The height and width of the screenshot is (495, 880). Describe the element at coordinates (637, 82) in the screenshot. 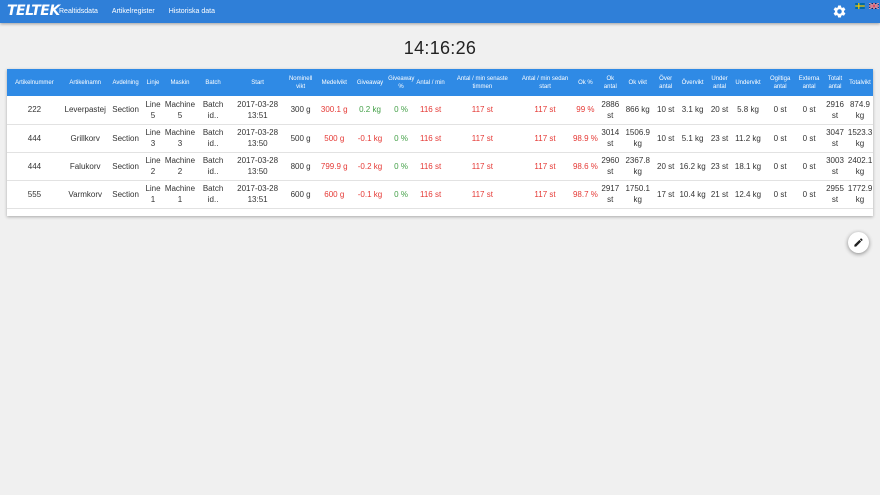

I see `col-ok-vikt: Ok vikt` at that location.